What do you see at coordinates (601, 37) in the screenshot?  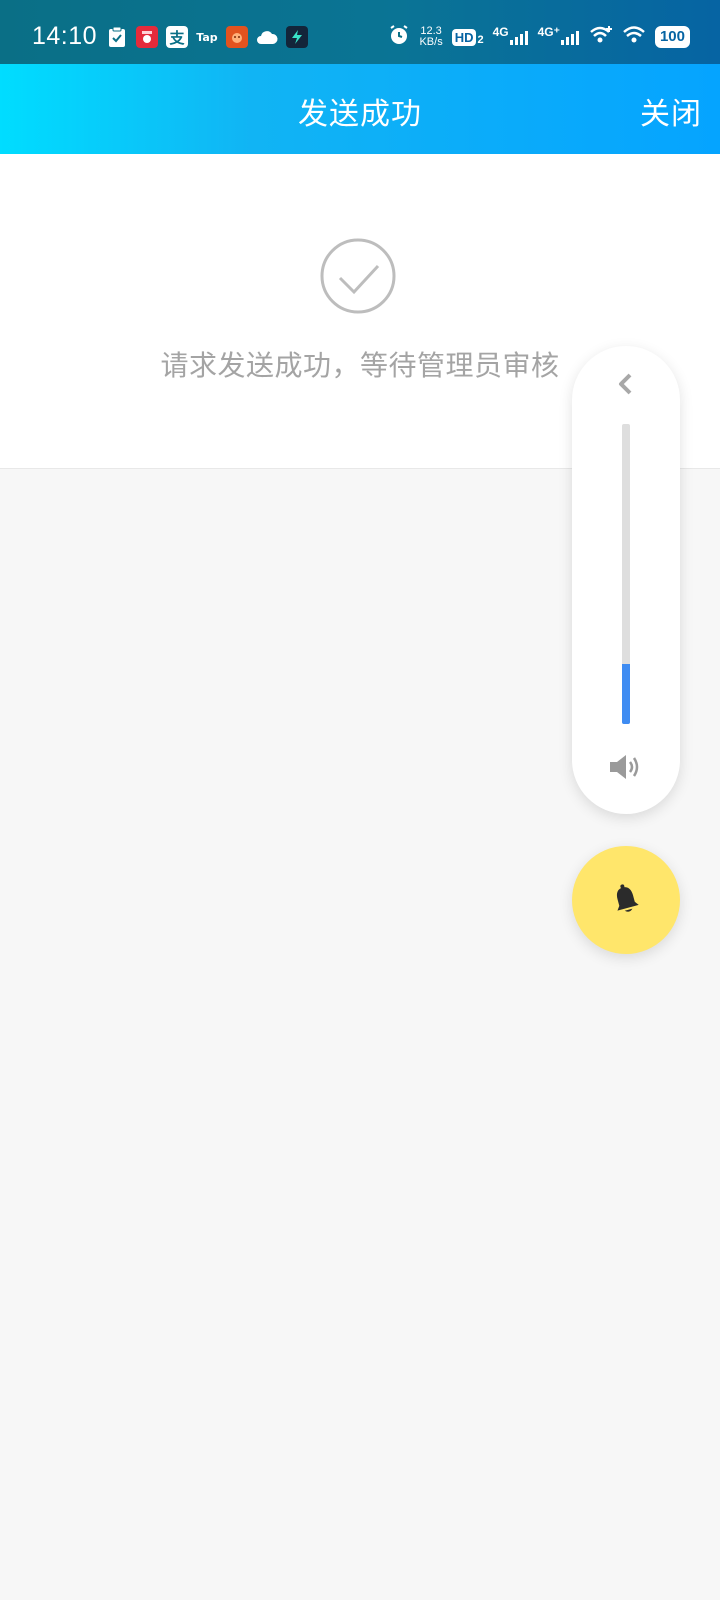 I see `wifi-plus-icon` at bounding box center [601, 37].